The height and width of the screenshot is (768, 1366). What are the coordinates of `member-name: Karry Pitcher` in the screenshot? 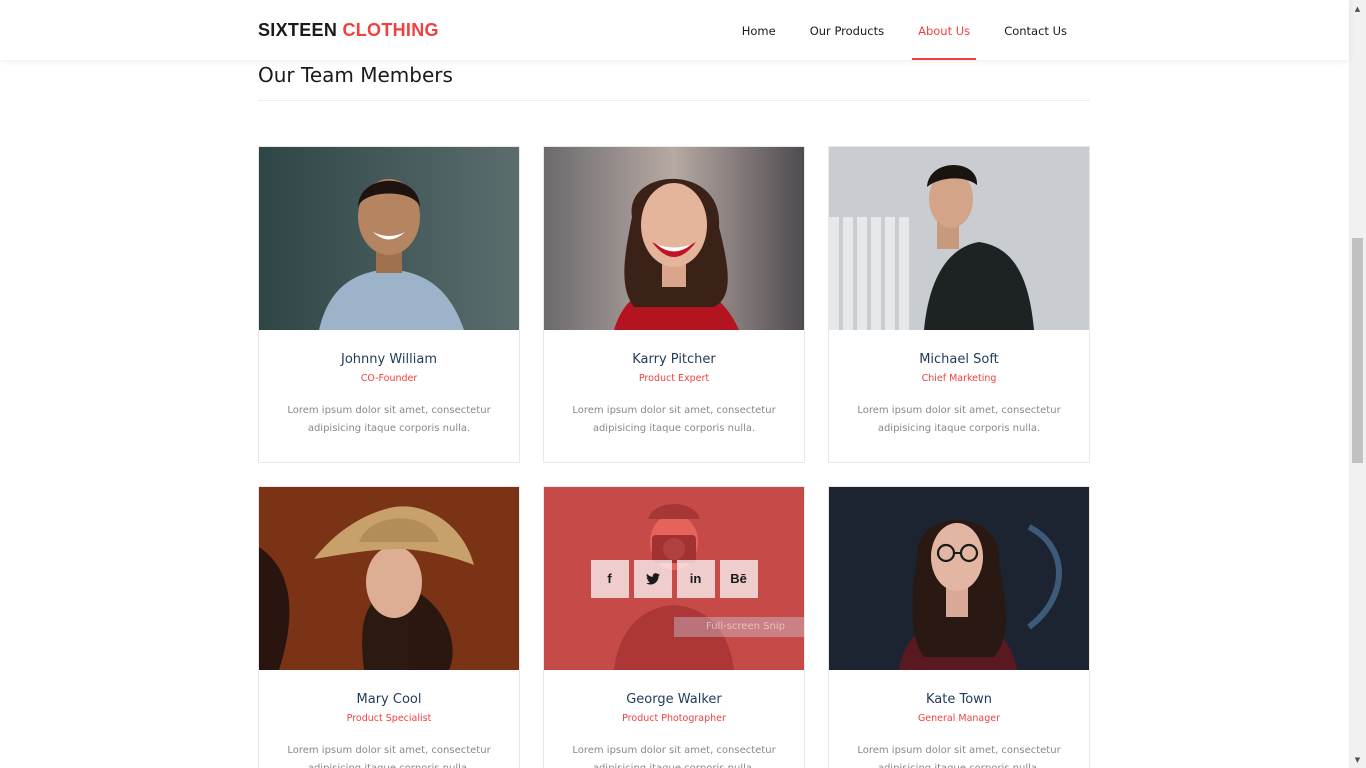 It's located at (674, 359).